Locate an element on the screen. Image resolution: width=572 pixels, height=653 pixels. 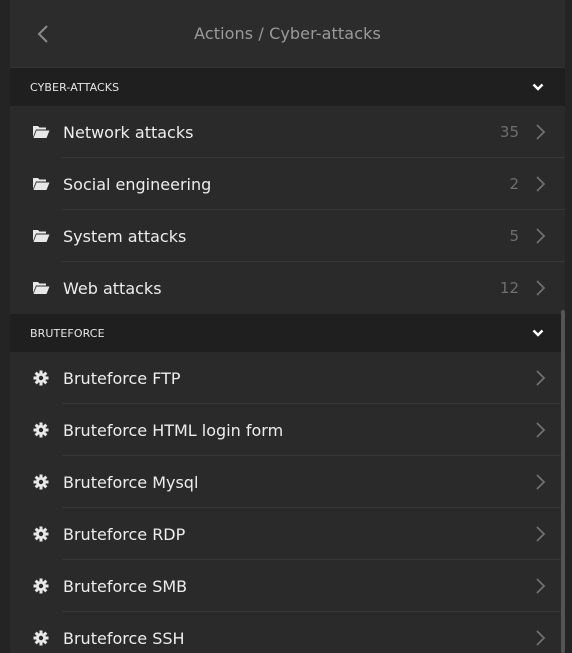
list-item-bruteforce-mysql: Bruteforce Mysql is located at coordinates (287, 482).